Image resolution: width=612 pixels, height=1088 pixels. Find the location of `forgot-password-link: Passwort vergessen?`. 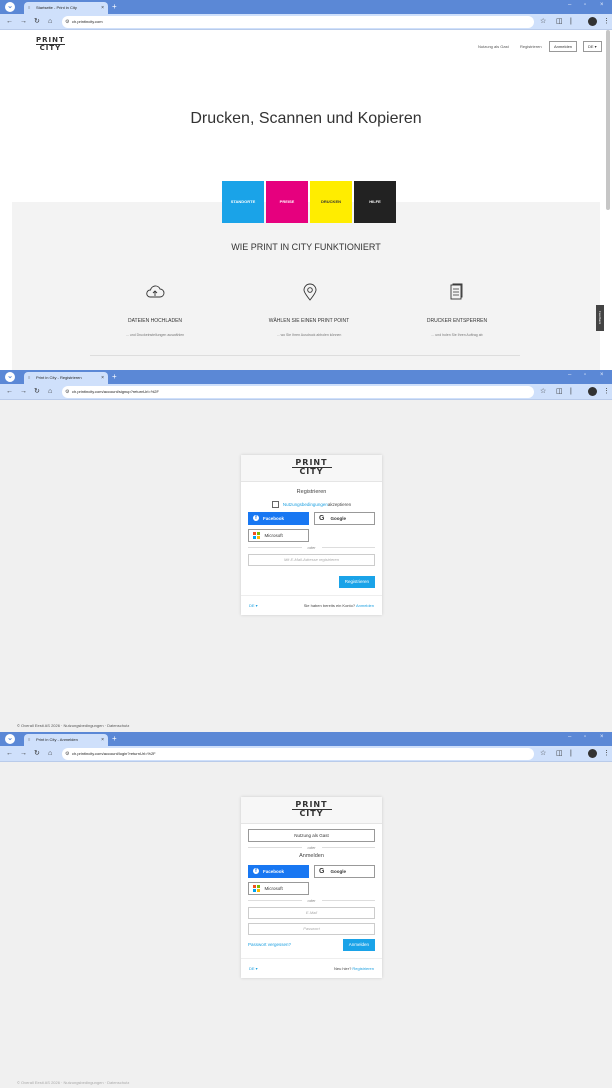

forgot-password-link: Passwort vergessen? is located at coordinates (269, 944).